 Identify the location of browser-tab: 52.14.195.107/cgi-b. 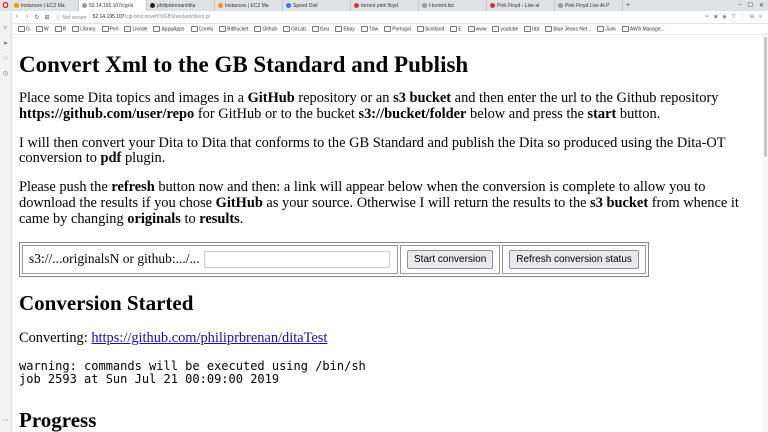
(113, 5).